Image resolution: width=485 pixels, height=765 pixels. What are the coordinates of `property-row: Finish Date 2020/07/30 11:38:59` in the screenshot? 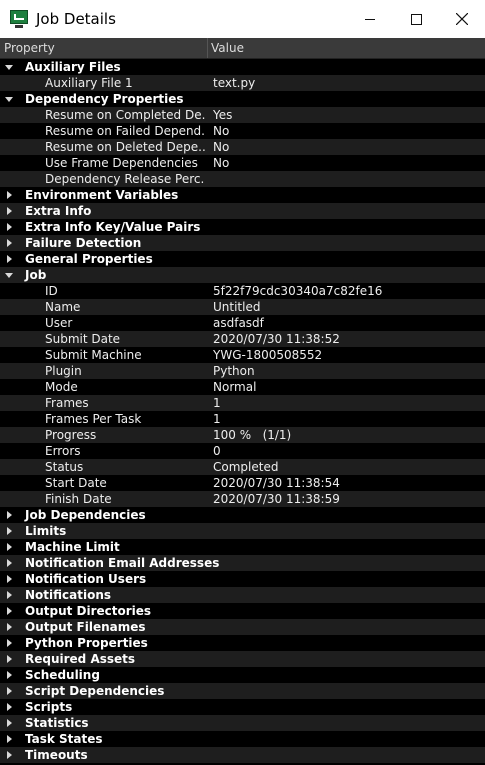 It's located at (242, 499).